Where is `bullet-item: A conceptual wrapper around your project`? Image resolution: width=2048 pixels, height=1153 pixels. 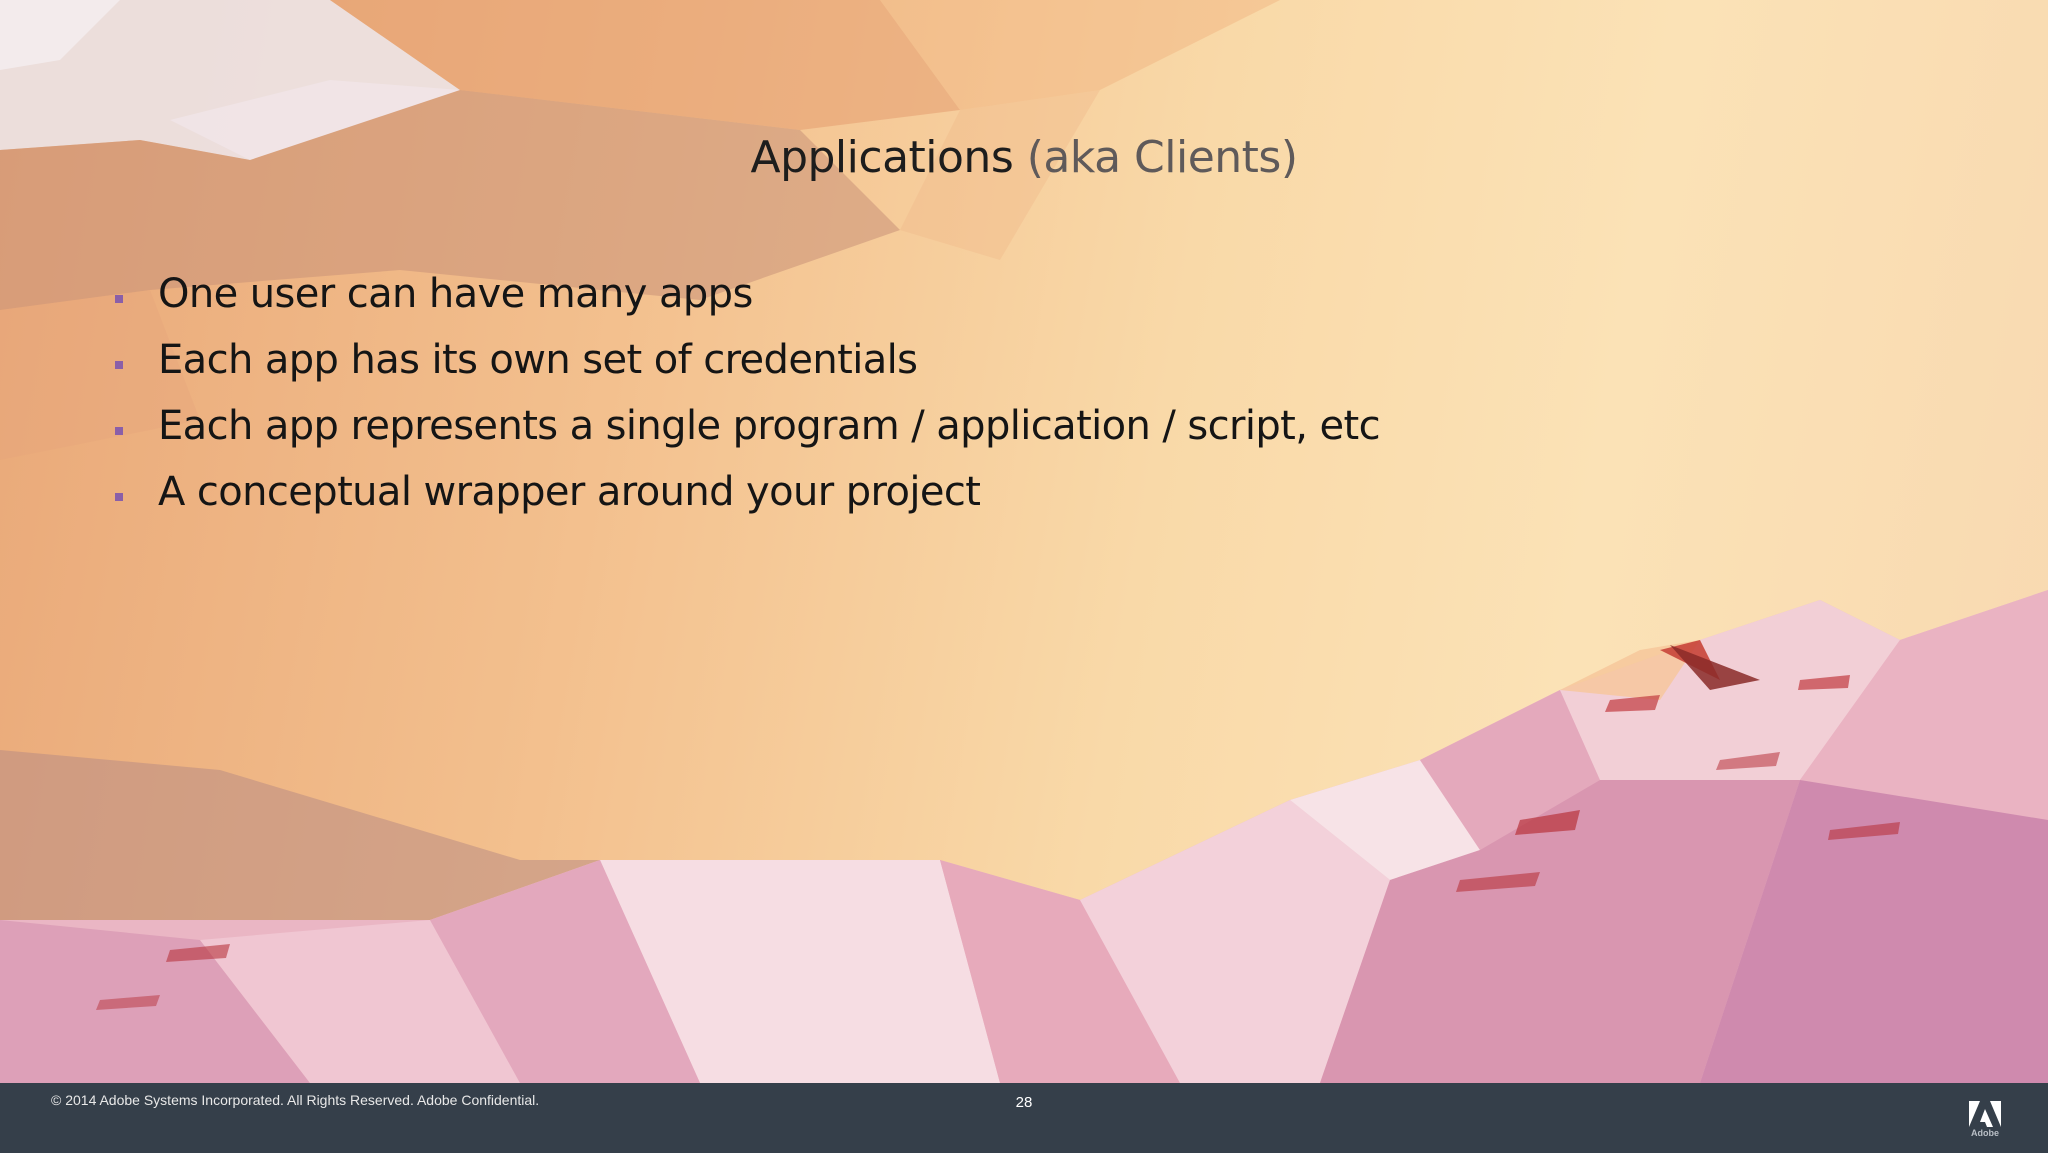 bullet-item: A conceptual wrapper around your project is located at coordinates (746, 497).